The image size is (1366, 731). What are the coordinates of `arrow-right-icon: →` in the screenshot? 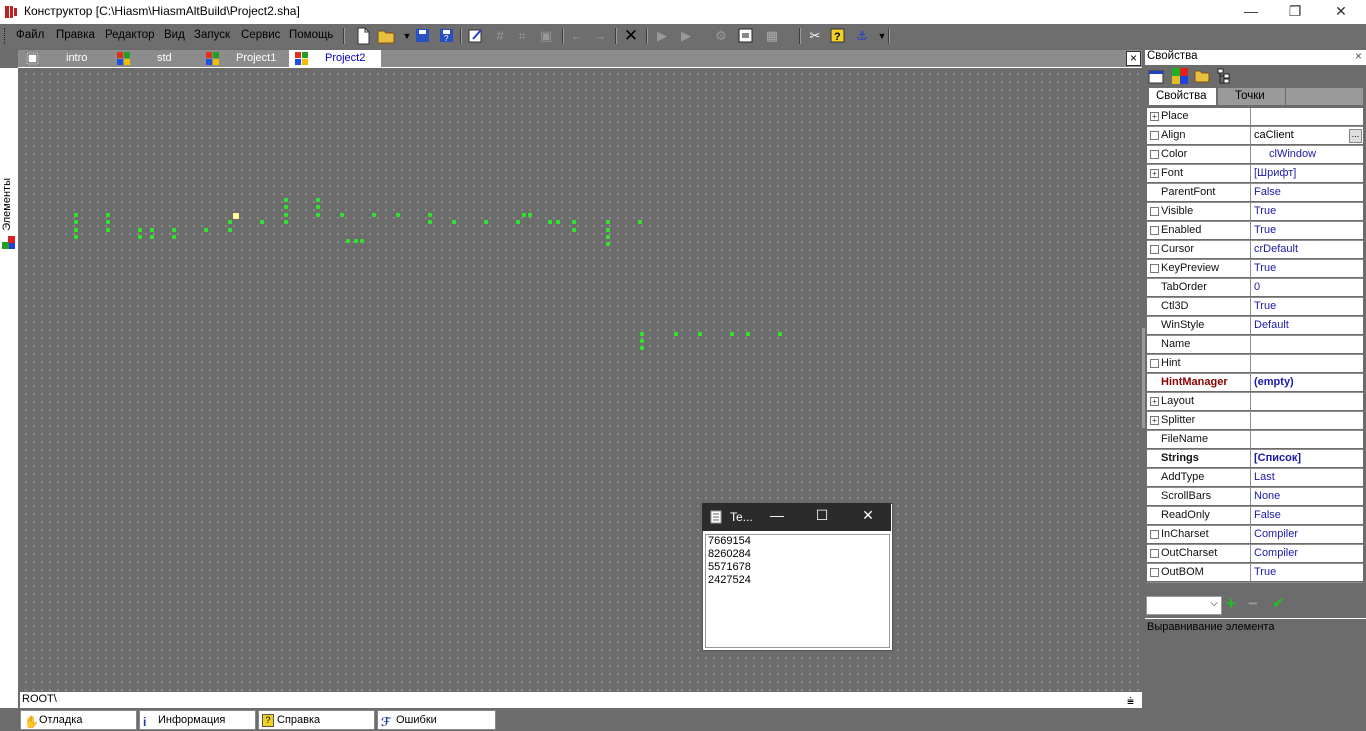 It's located at (600, 36).